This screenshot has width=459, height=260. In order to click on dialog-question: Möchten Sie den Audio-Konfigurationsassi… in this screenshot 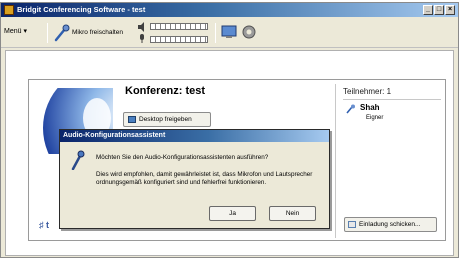, I will do `click(182, 157)`.